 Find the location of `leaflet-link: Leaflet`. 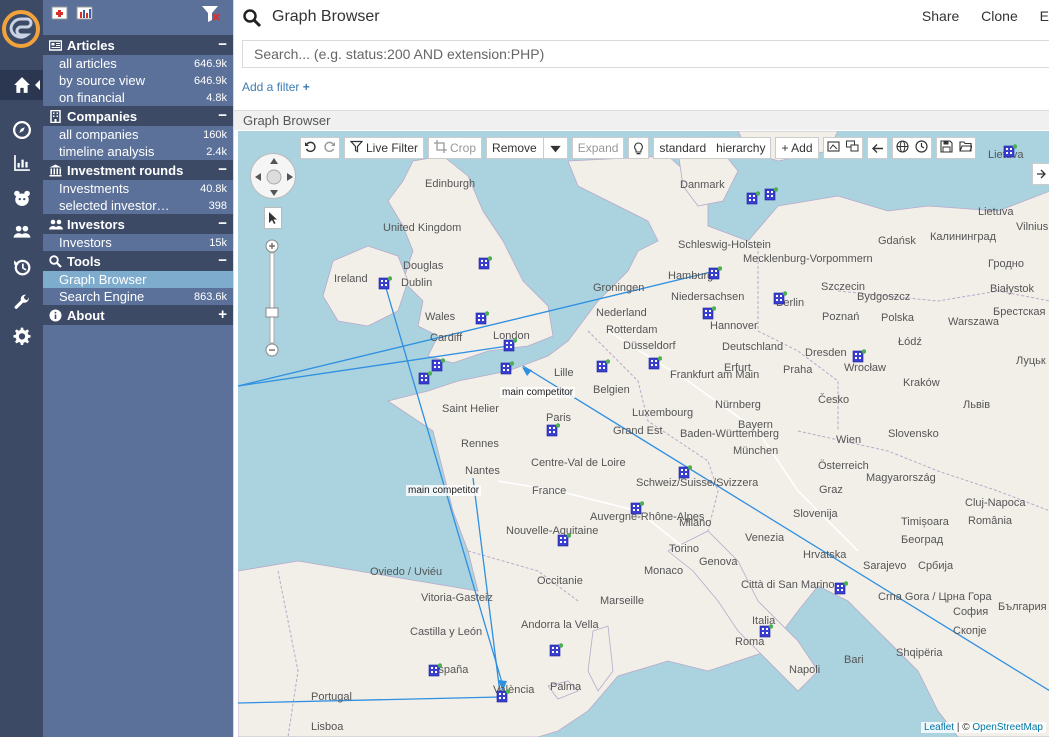

leaflet-link: Leaflet is located at coordinates (939, 727).